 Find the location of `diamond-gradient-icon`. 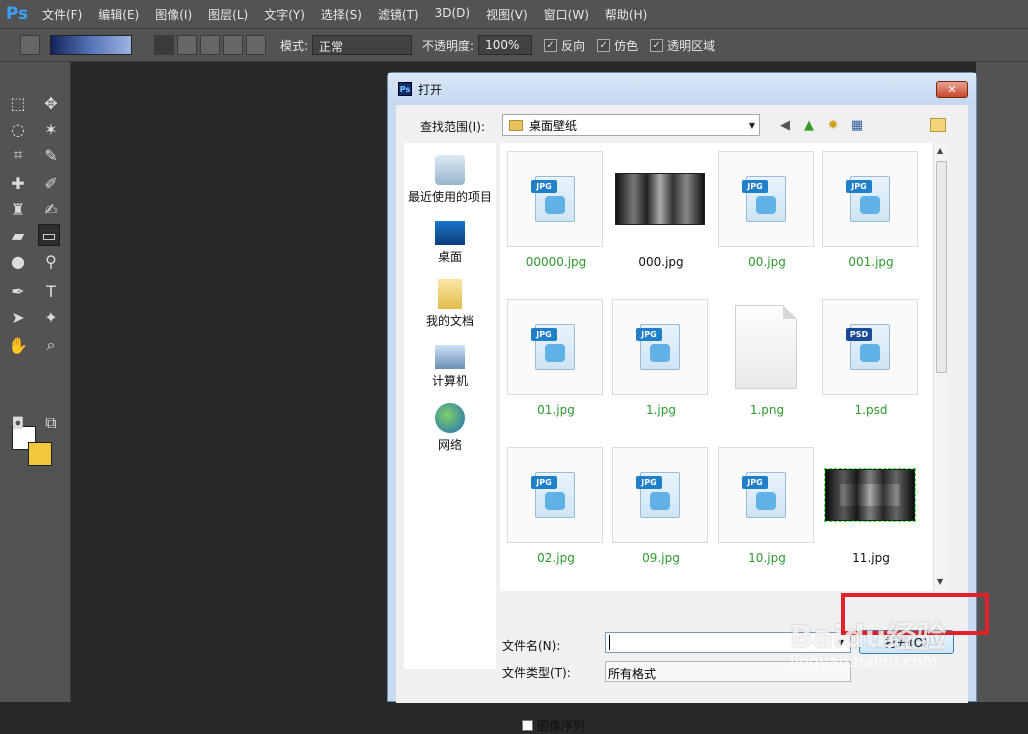

diamond-gradient-icon is located at coordinates (256, 45).